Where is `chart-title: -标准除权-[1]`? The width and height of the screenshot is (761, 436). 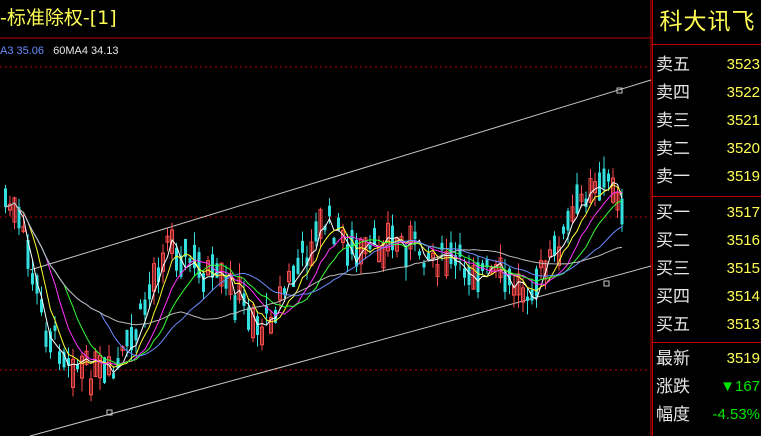 chart-title: -标准除权-[1] is located at coordinates (58, 18).